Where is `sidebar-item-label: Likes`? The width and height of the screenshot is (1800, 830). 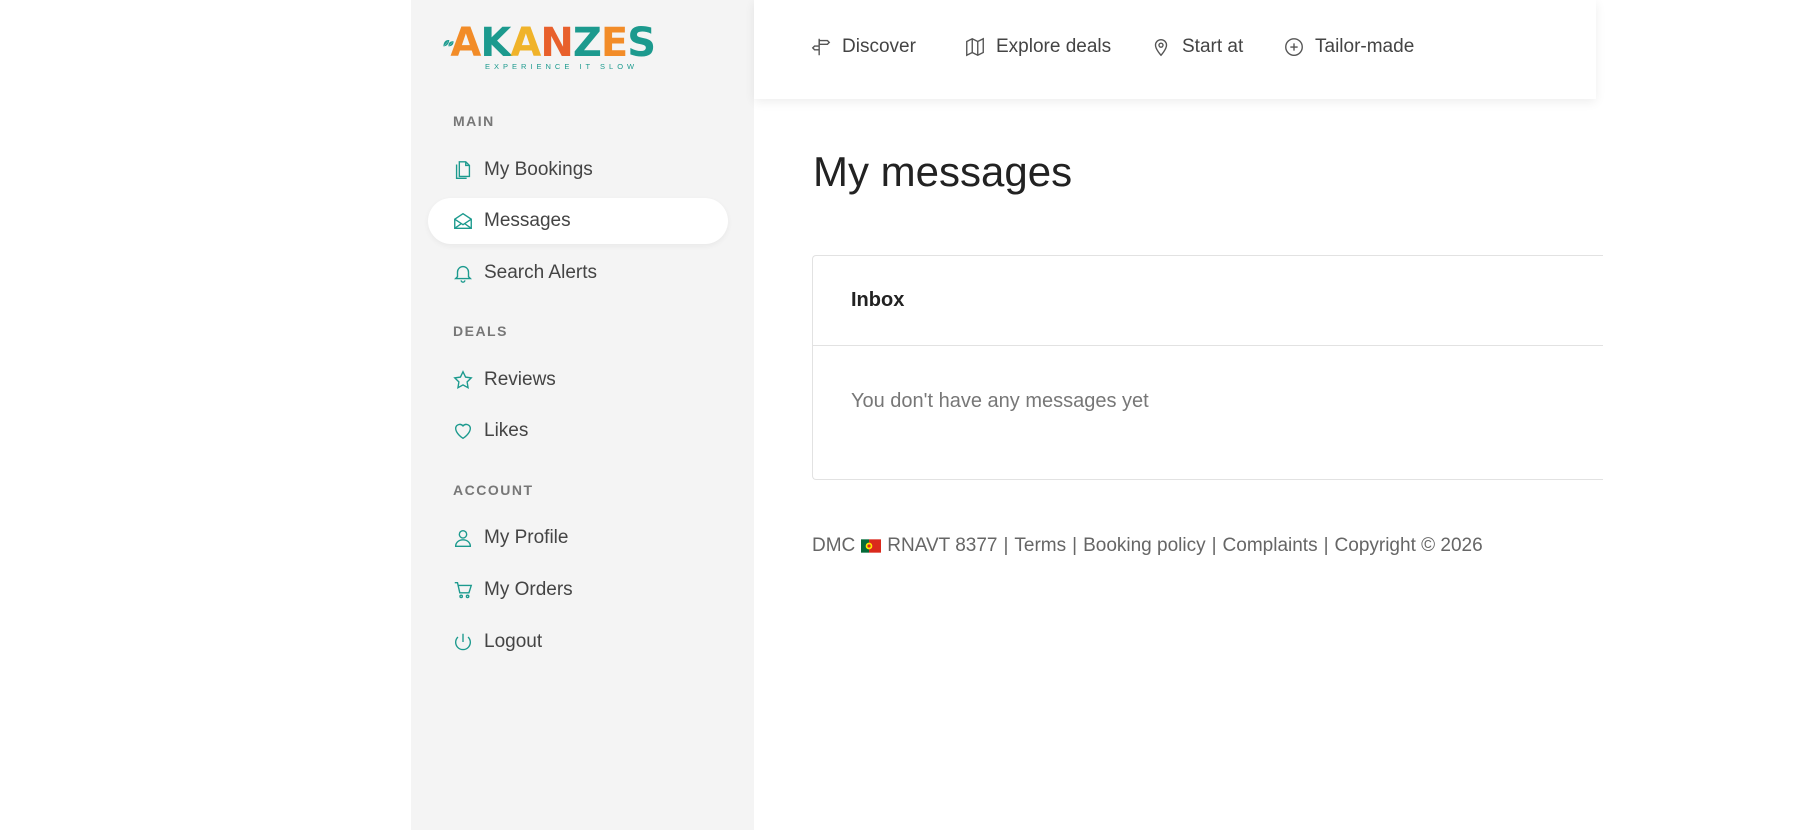 sidebar-item-label: Likes is located at coordinates (506, 430).